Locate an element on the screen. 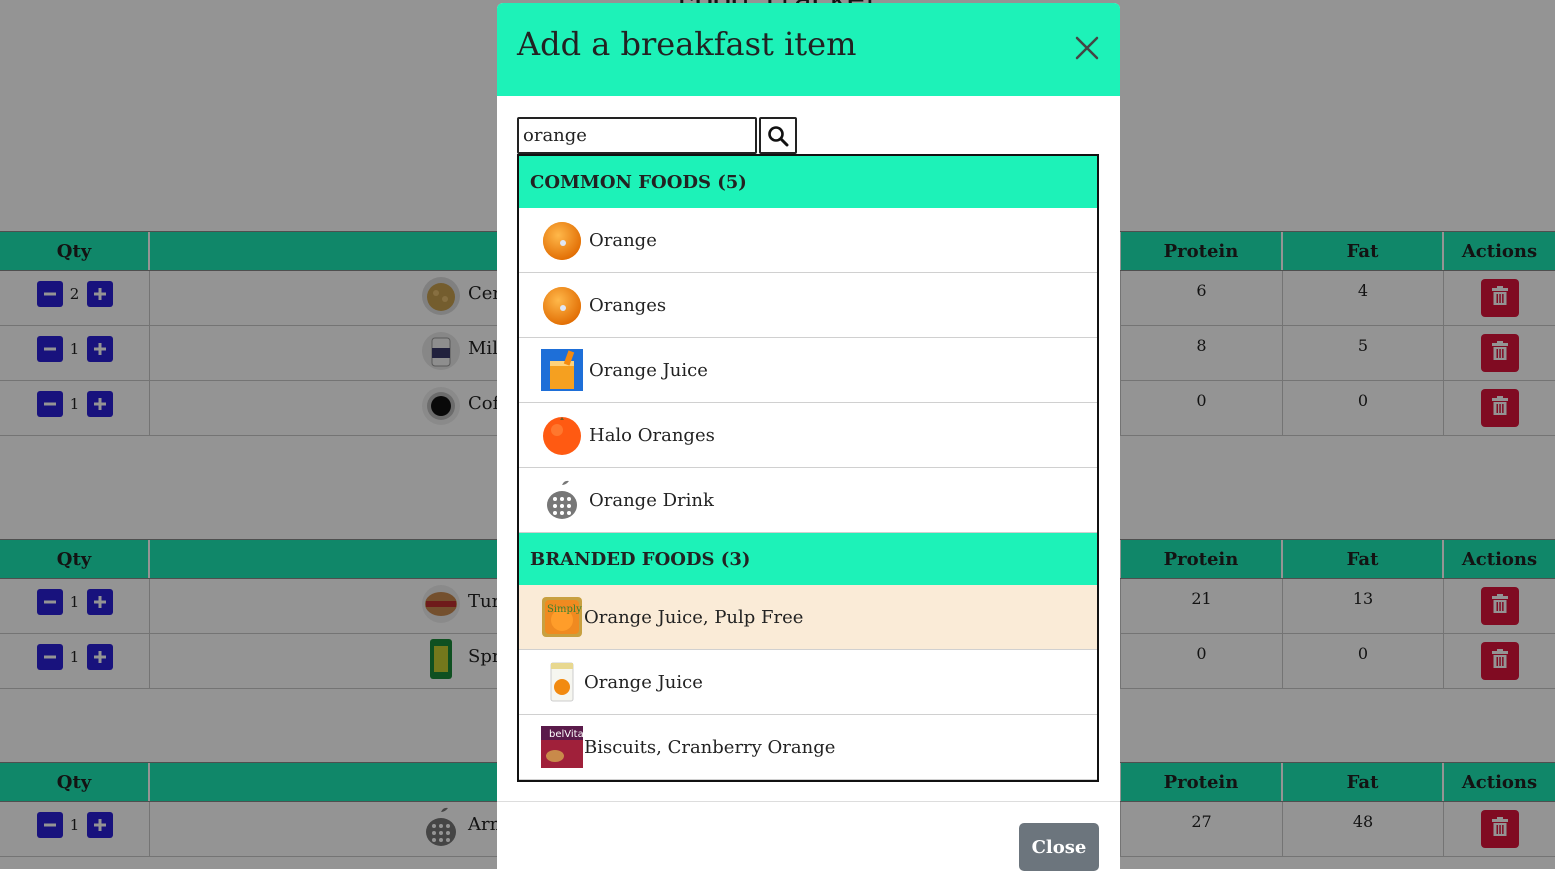 This screenshot has width=1555, height=883. result-item-label: Oranges is located at coordinates (628, 305).